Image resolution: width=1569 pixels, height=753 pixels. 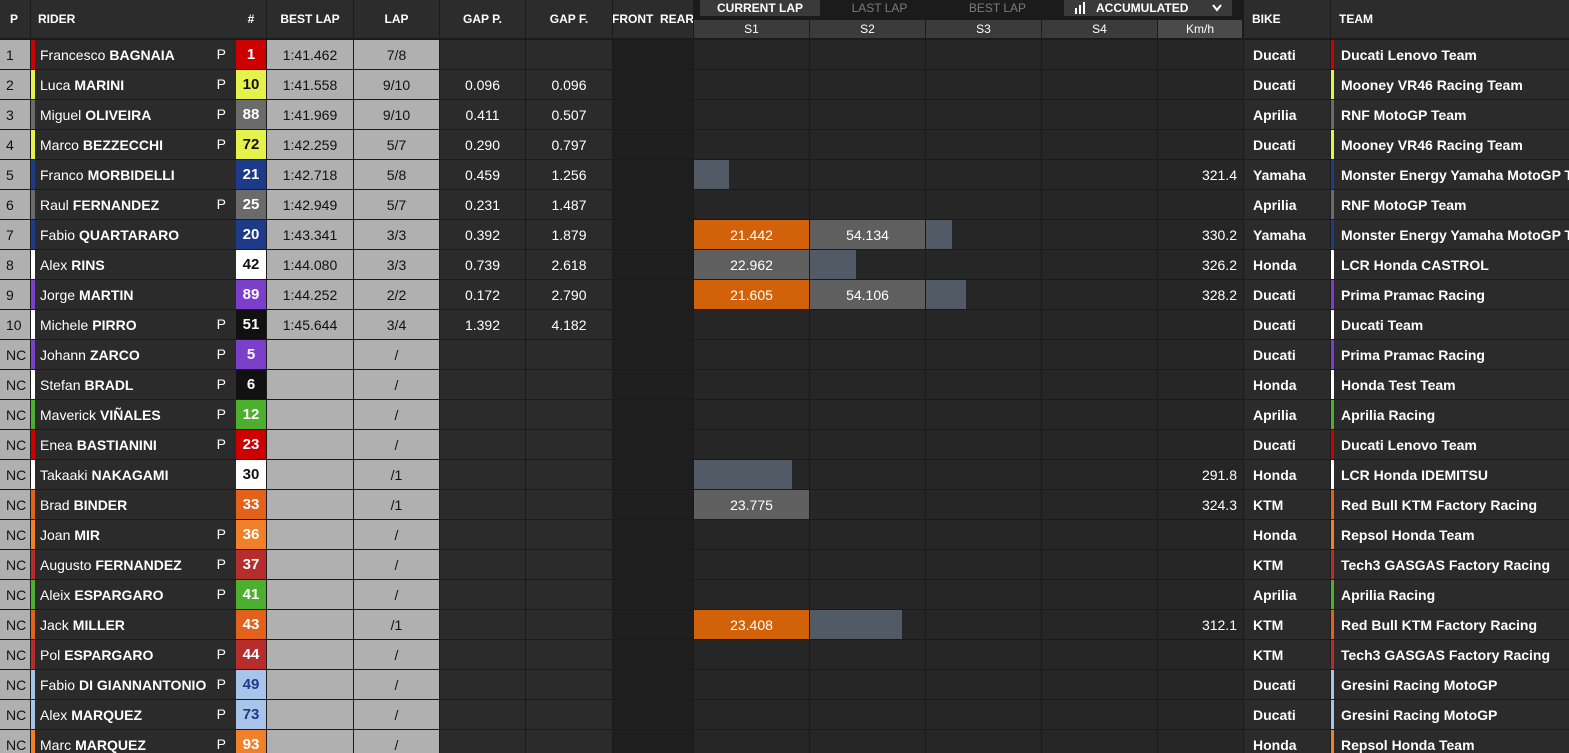 I want to click on sector-bar-s2: 54.134, so click(x=867, y=234).